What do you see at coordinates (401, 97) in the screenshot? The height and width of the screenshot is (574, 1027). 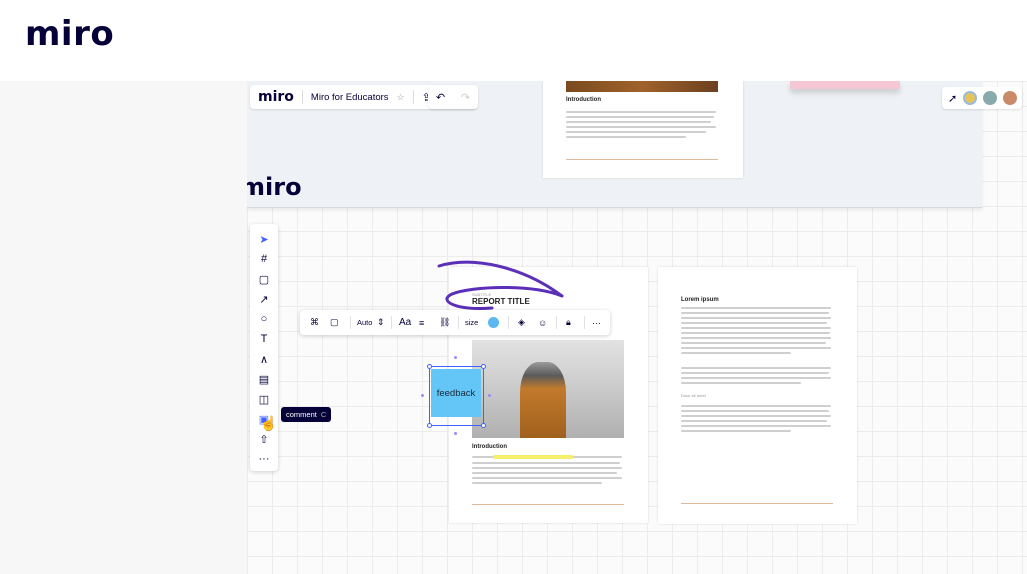 I see `star-icon: ☆` at bounding box center [401, 97].